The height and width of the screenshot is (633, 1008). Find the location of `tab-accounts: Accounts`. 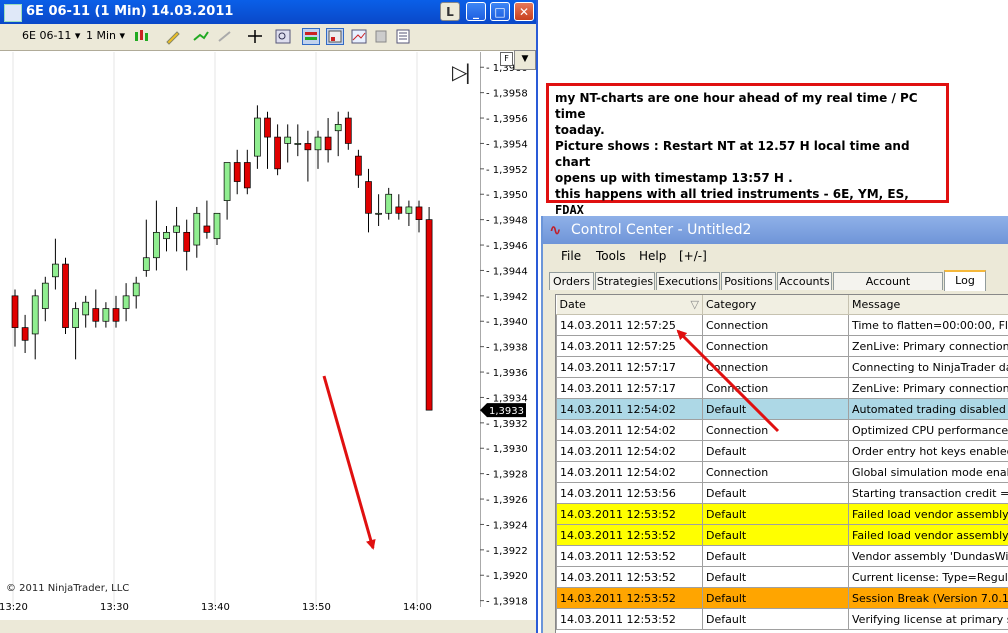

tab-accounts: Accounts is located at coordinates (804, 281).